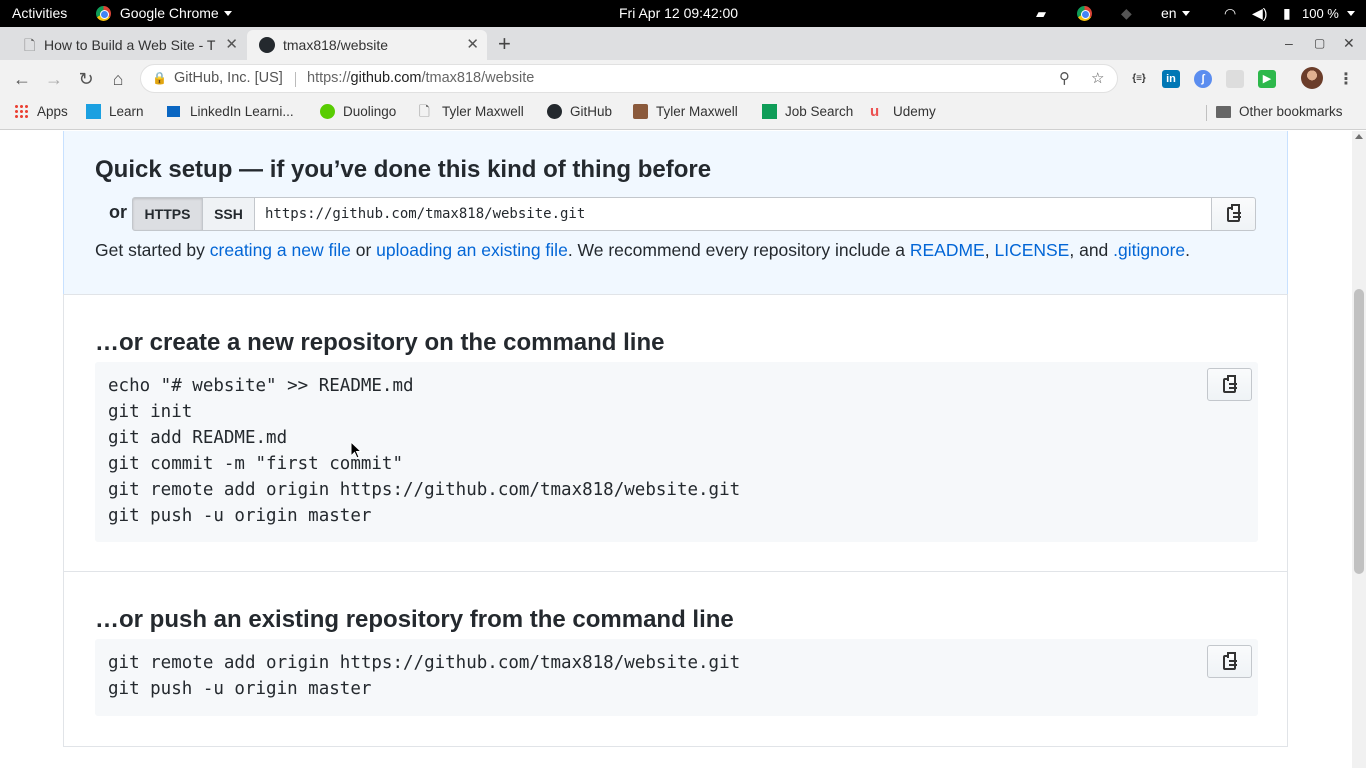 The width and height of the screenshot is (1366, 768). I want to click on license-link: LICENSE, so click(1031, 250).